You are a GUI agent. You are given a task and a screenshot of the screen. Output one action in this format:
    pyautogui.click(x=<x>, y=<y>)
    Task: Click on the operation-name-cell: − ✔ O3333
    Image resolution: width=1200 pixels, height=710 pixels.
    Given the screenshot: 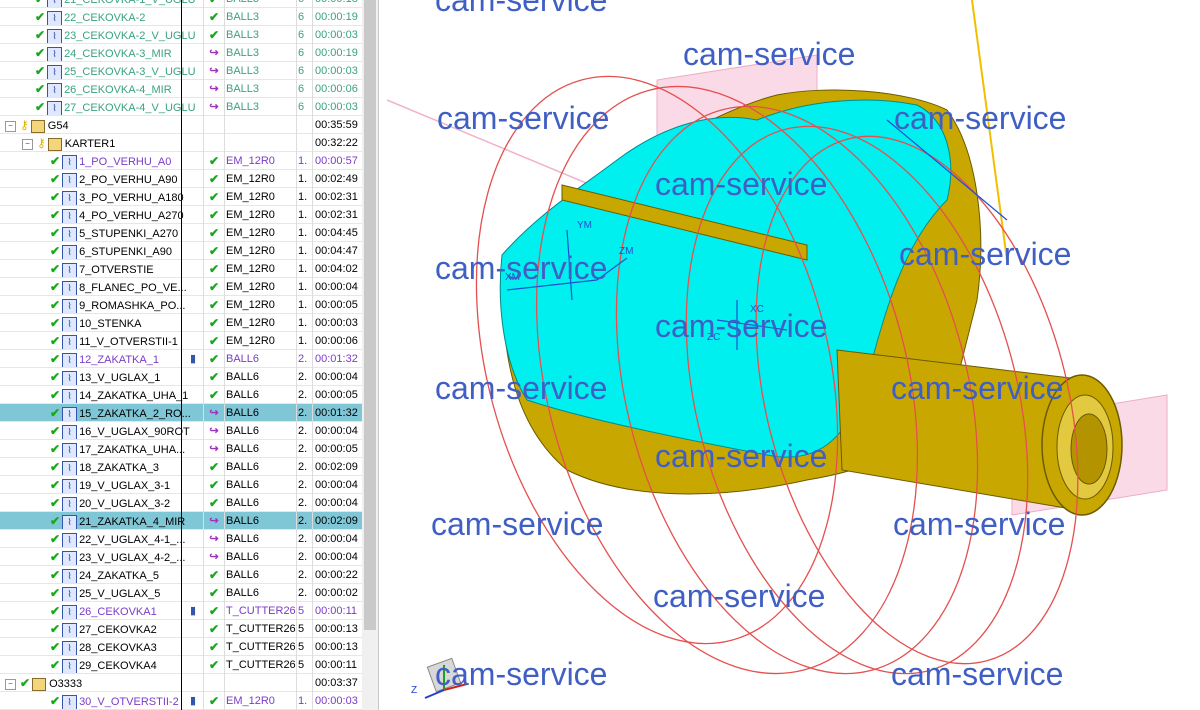 What is the action you would take?
    pyautogui.click(x=92, y=683)
    